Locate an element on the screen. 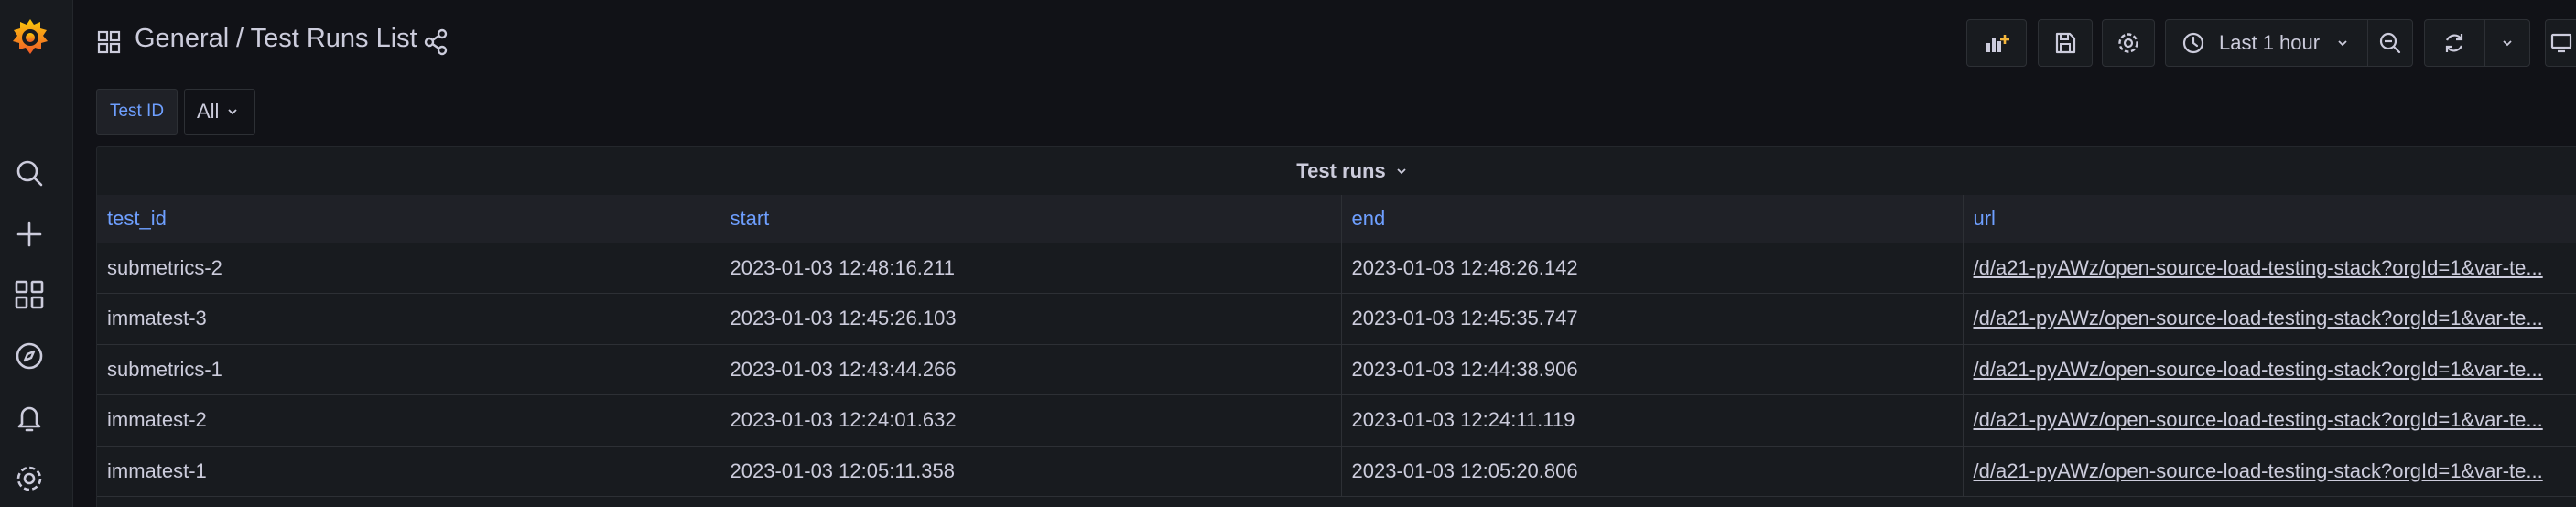 The width and height of the screenshot is (2576, 507). cell-end: 2023-01-03 12:24:11.119 is located at coordinates (1653, 420).